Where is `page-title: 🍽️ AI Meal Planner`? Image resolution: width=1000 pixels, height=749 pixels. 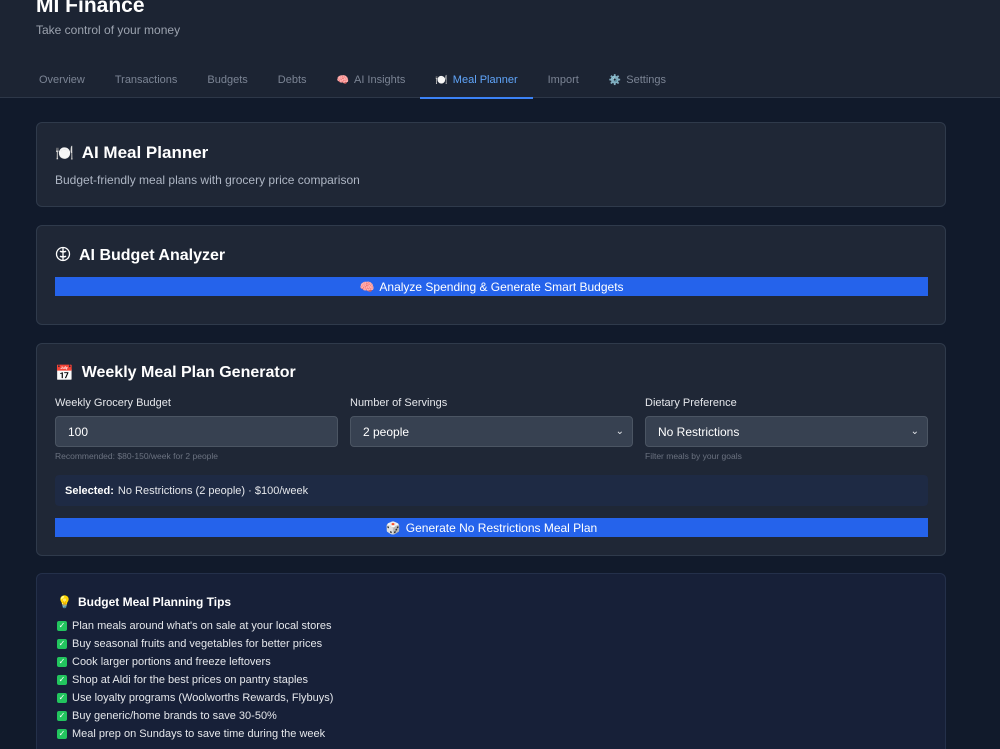 page-title: 🍽️ AI Meal Planner is located at coordinates (131, 153).